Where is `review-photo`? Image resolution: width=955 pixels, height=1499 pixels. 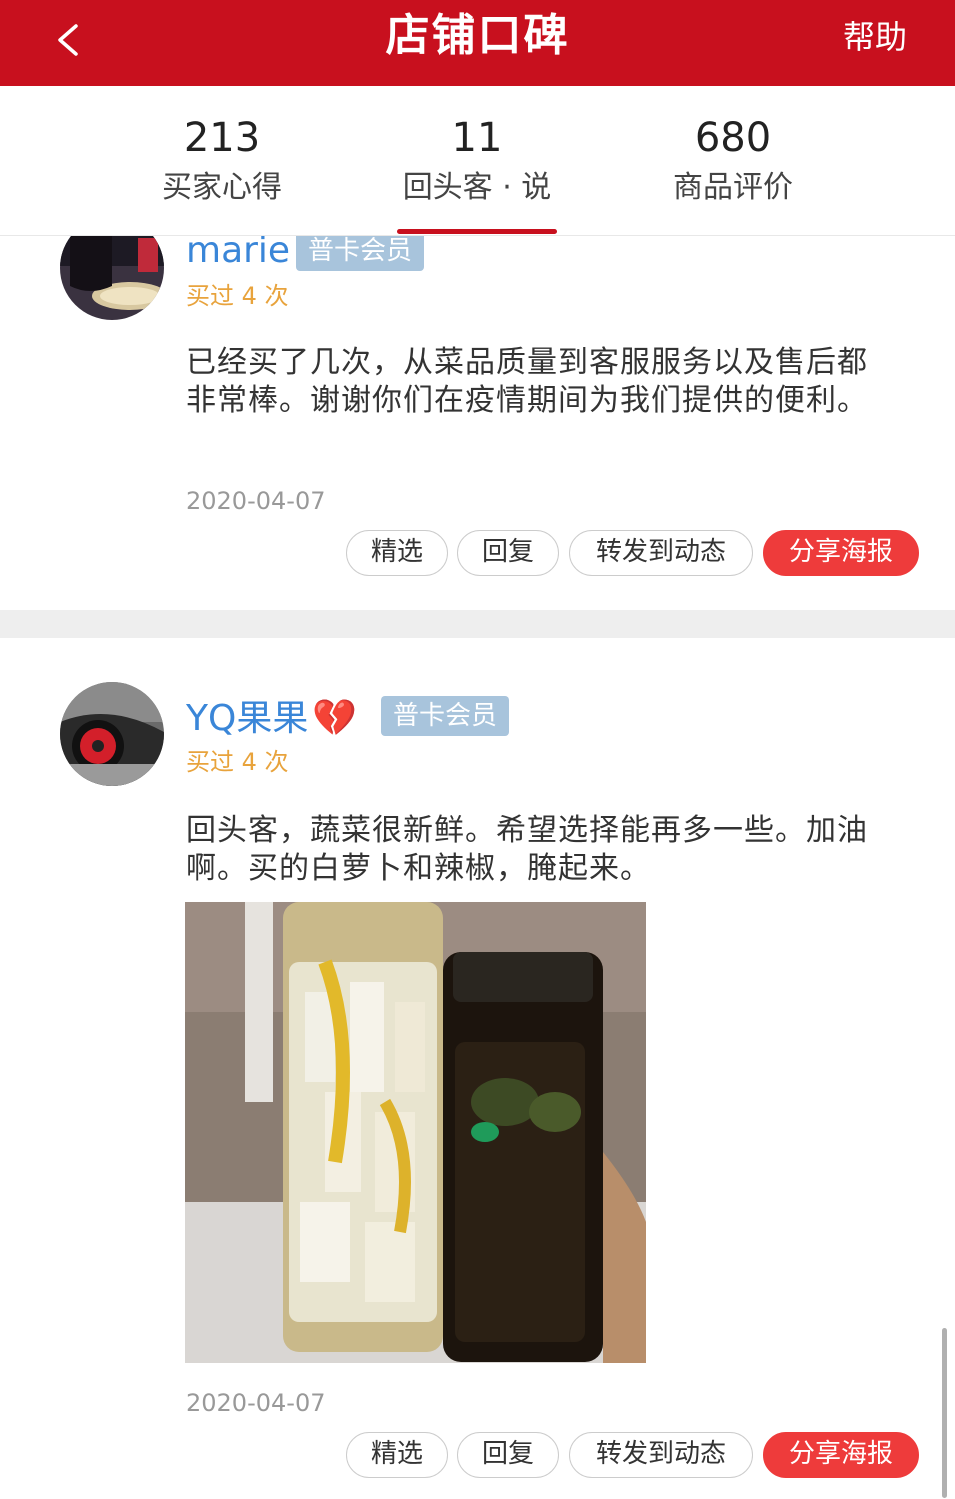
review-photo is located at coordinates (415, 1132).